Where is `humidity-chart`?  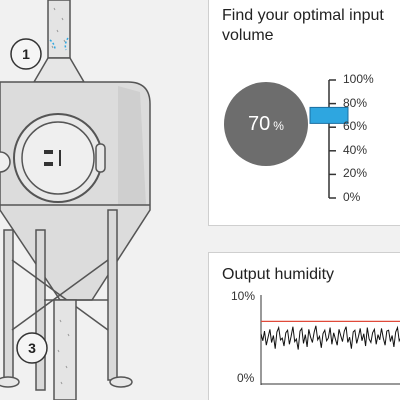 humidity-chart is located at coordinates (330, 340).